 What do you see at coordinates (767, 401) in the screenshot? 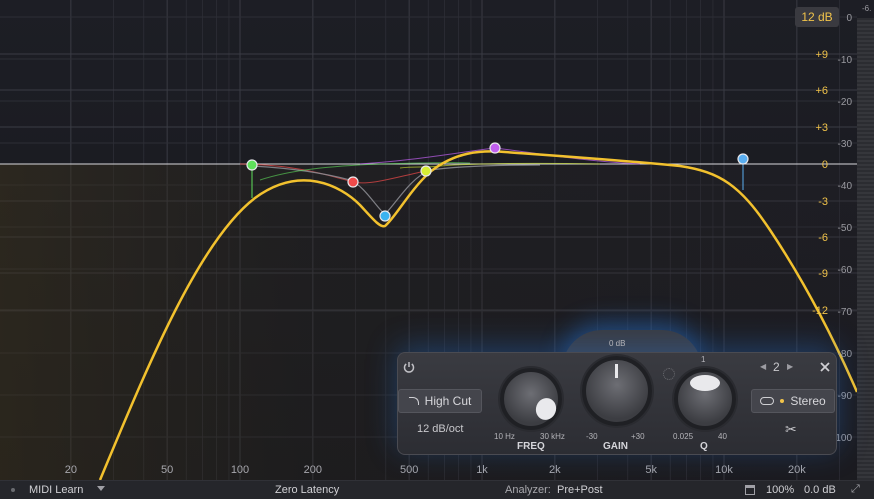
I see `stereo-icon` at bounding box center [767, 401].